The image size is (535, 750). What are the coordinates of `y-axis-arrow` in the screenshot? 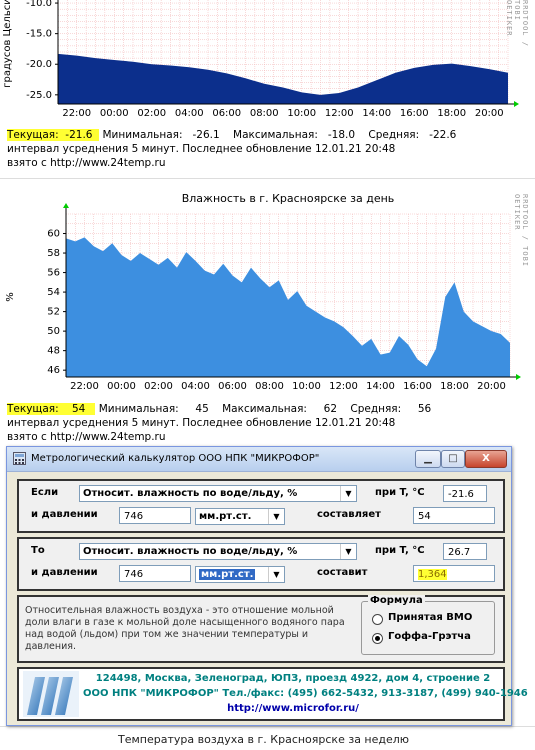 It's located at (66, 205).